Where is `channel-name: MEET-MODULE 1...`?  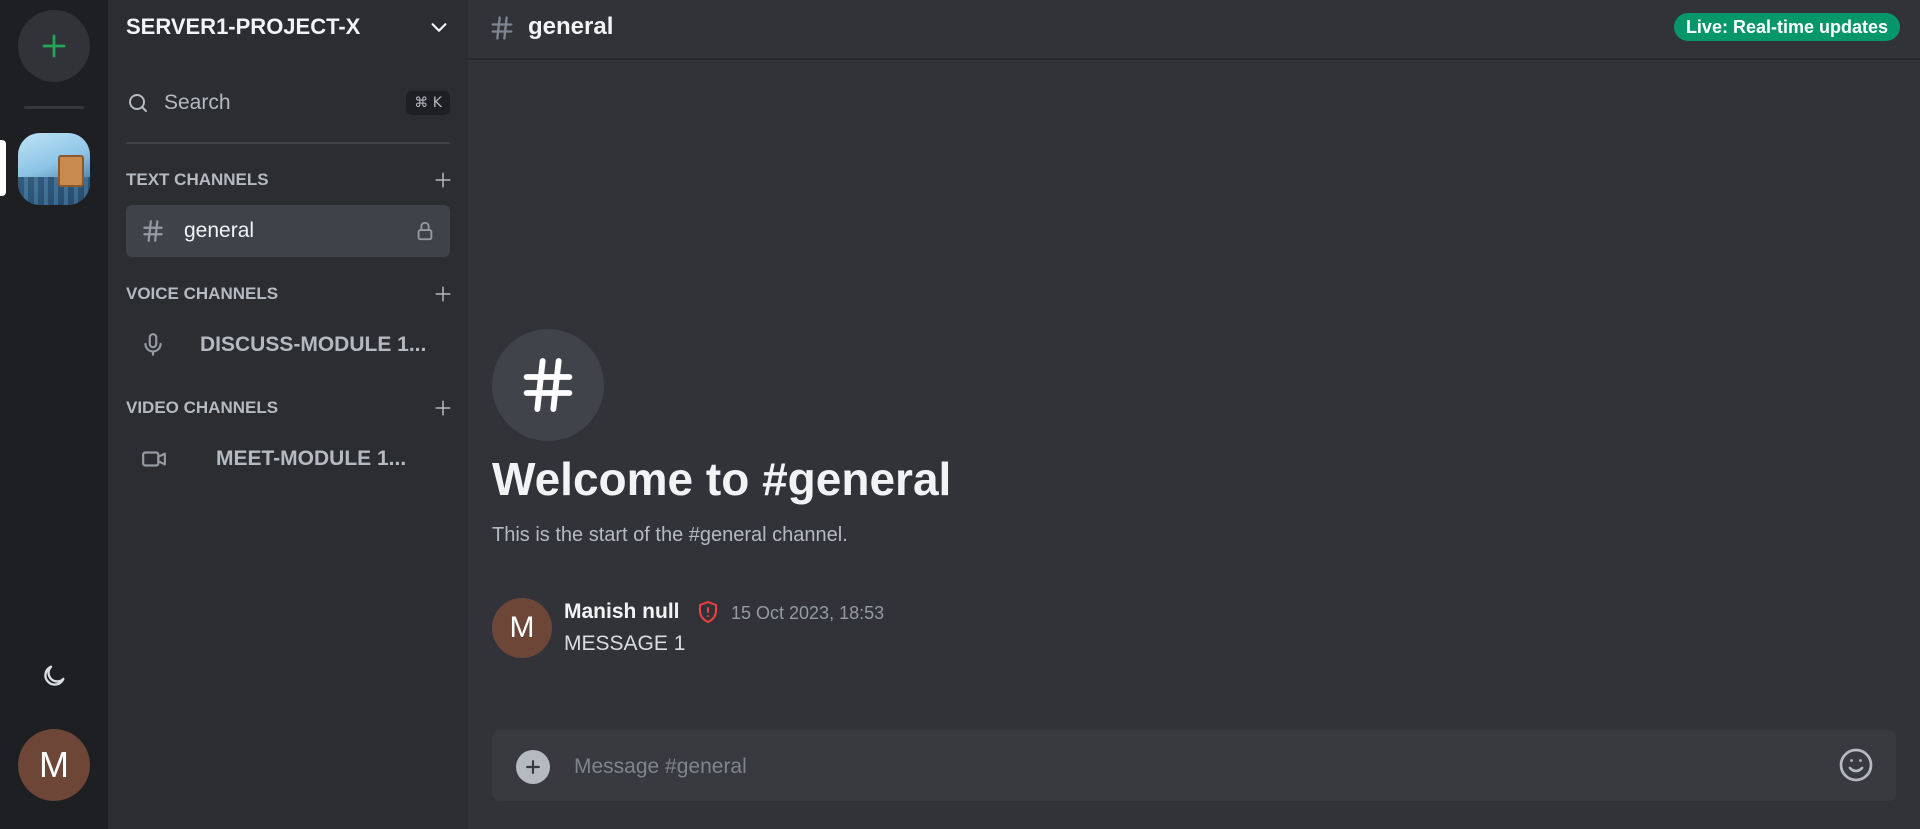
channel-name: MEET-MODULE 1... is located at coordinates (311, 458).